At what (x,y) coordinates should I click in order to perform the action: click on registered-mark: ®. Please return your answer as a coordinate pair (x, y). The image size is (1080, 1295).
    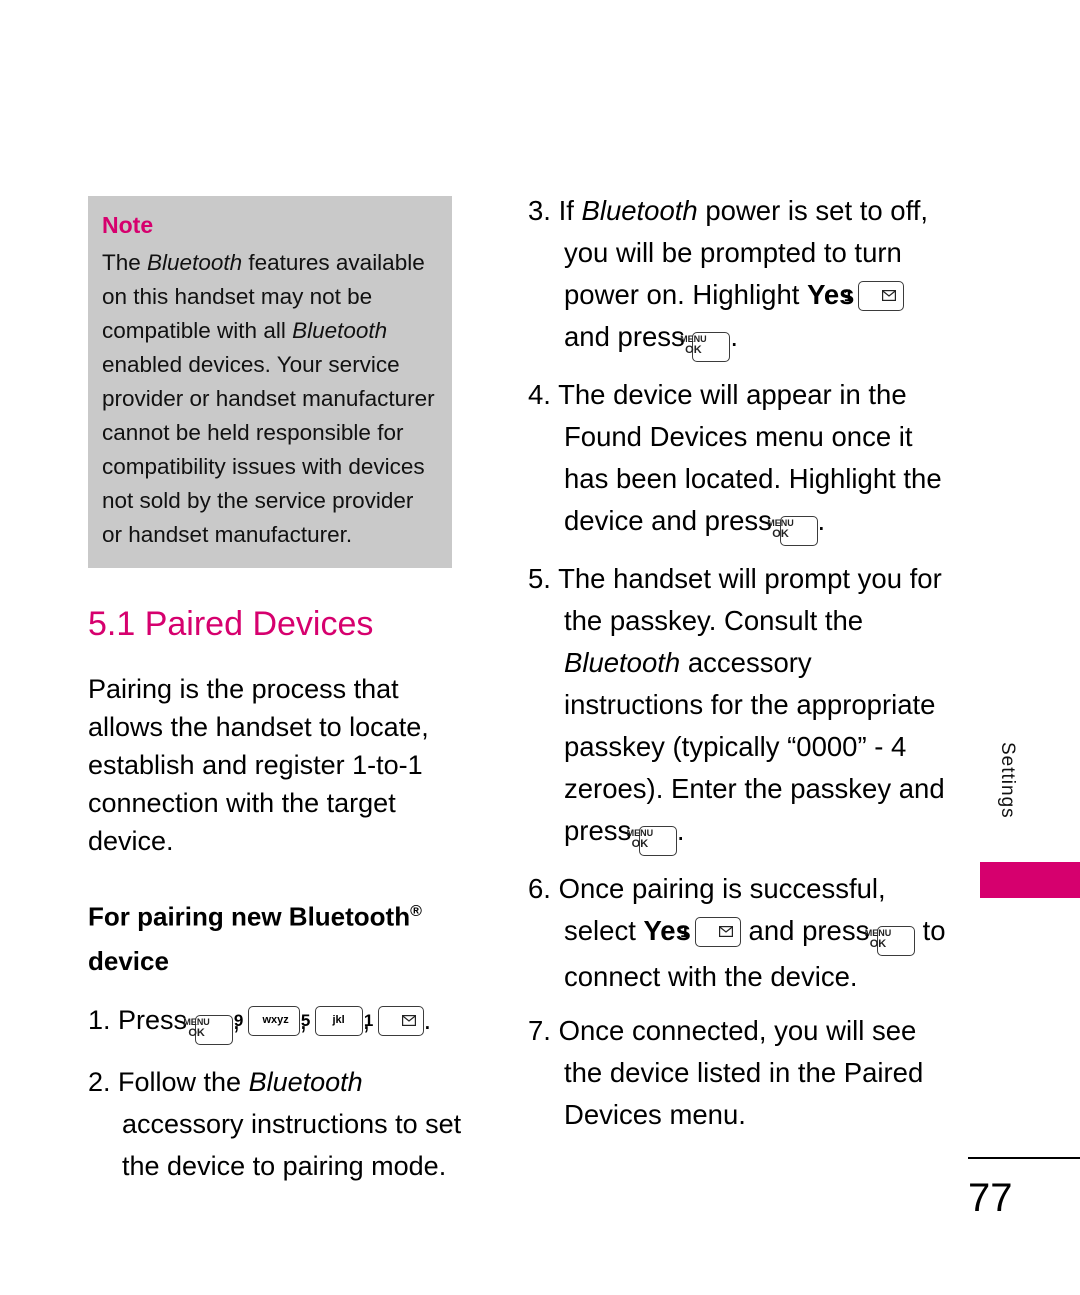
    Looking at the image, I should click on (416, 911).